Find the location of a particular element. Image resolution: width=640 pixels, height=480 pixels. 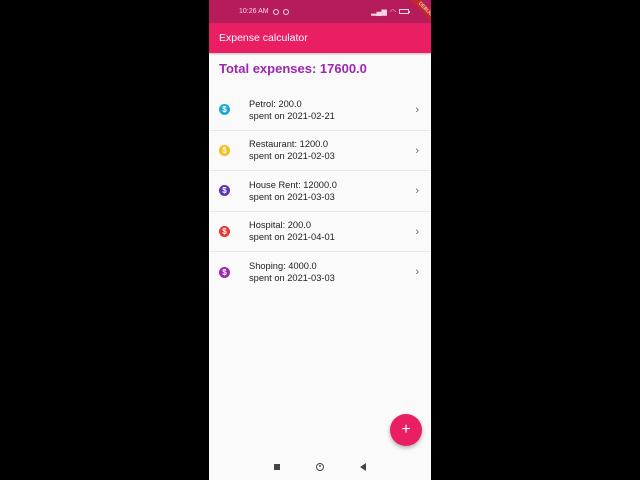

expense-date: spent on 2021-04-01 is located at coordinates (292, 237).